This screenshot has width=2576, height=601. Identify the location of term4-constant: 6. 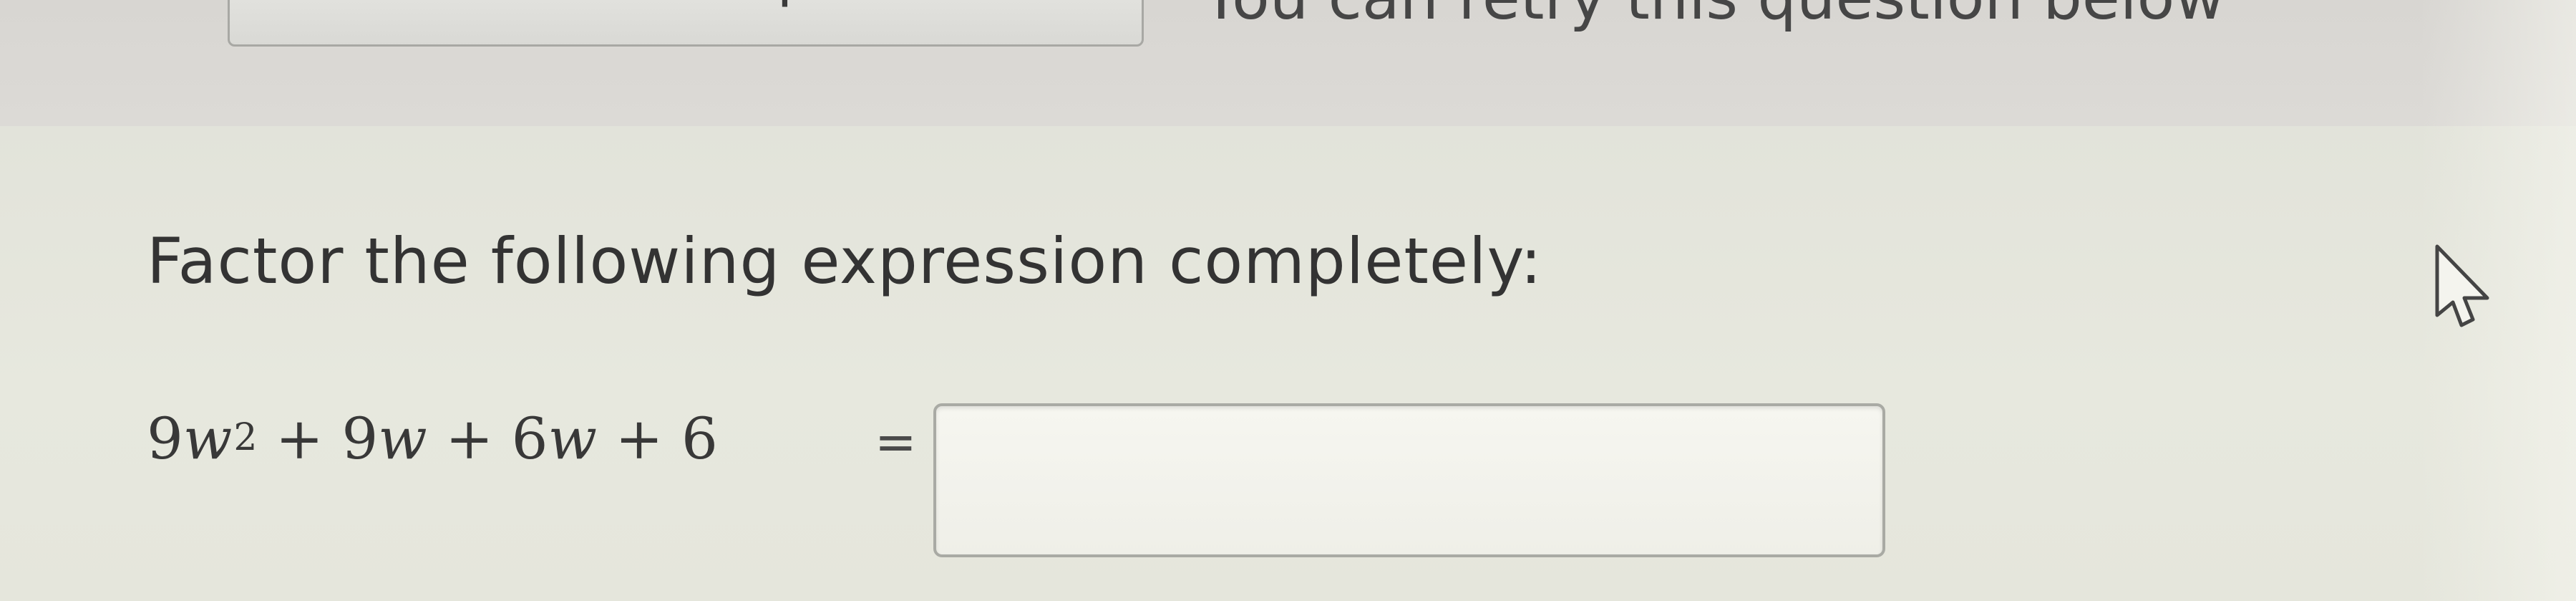
(699, 438).